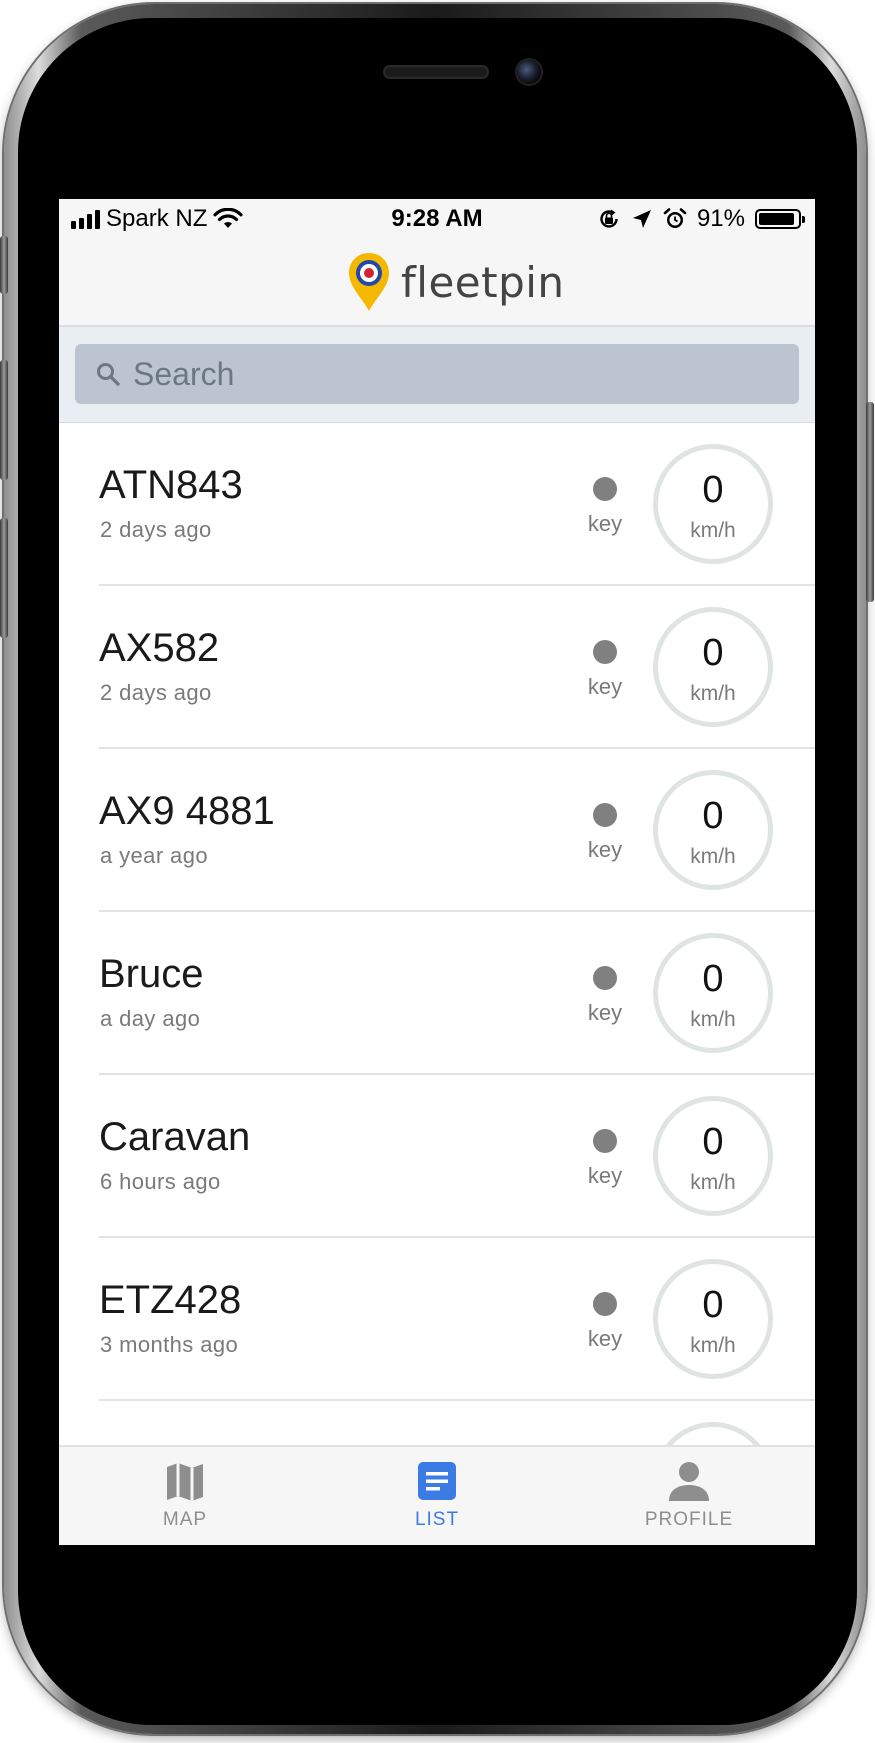  What do you see at coordinates (437, 667) in the screenshot?
I see `vehicle-row: AX582 2 days ago key 0 km/h` at bounding box center [437, 667].